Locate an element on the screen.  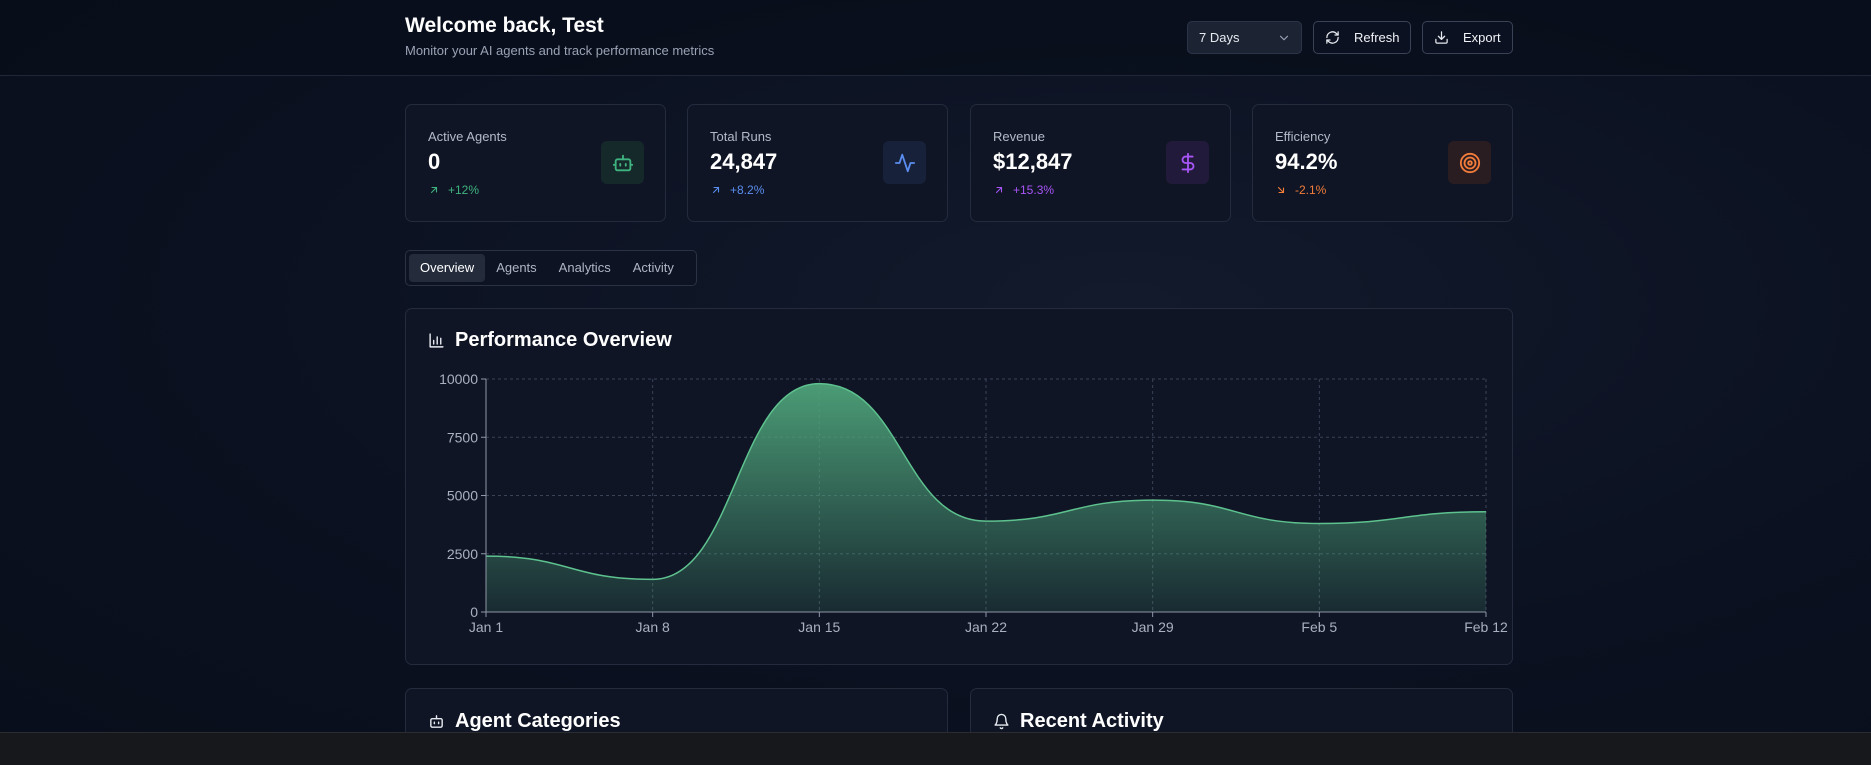
agent-categories-title: Agent Categories is located at coordinates (524, 721).